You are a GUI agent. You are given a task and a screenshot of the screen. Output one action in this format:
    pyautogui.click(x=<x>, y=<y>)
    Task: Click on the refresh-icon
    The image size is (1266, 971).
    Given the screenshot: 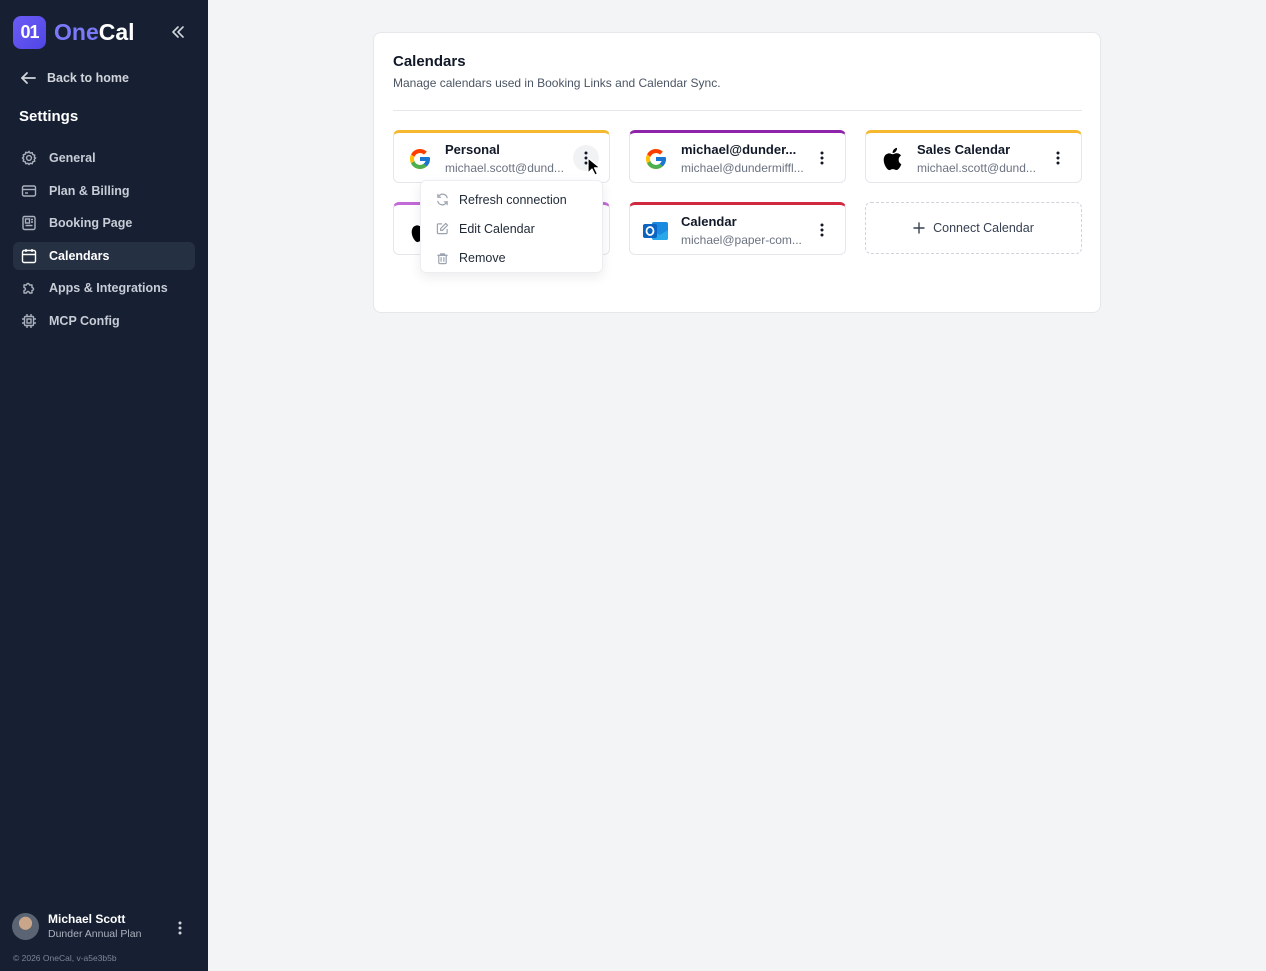 What is the action you would take?
    pyautogui.click(x=442, y=200)
    